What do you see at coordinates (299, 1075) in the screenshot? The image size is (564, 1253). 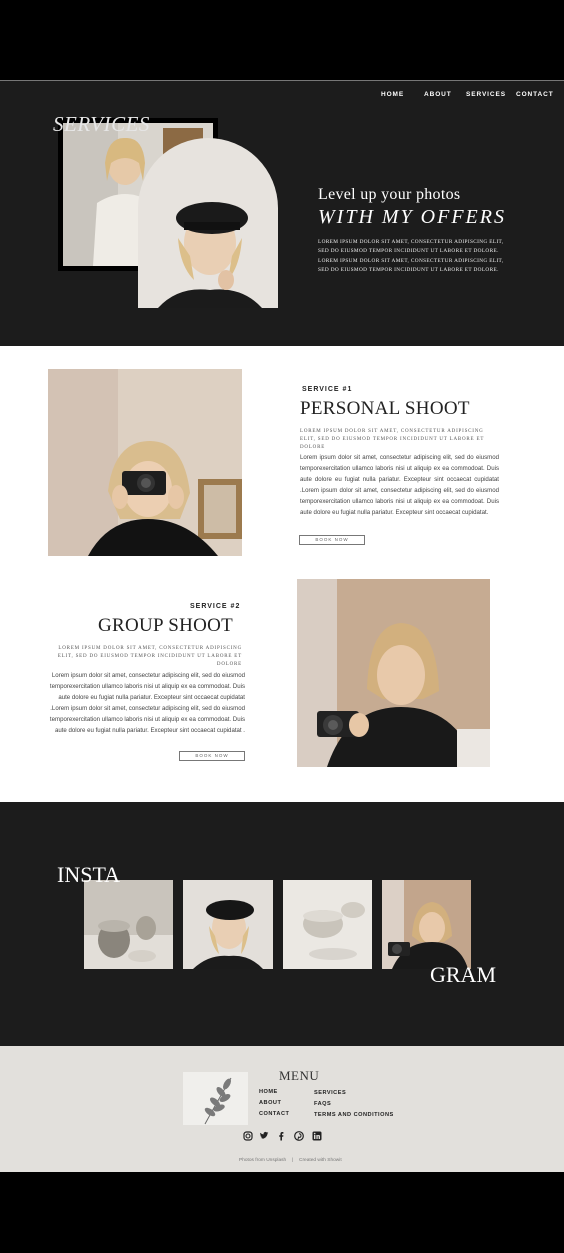 I see `footer-menu-title: MENU` at bounding box center [299, 1075].